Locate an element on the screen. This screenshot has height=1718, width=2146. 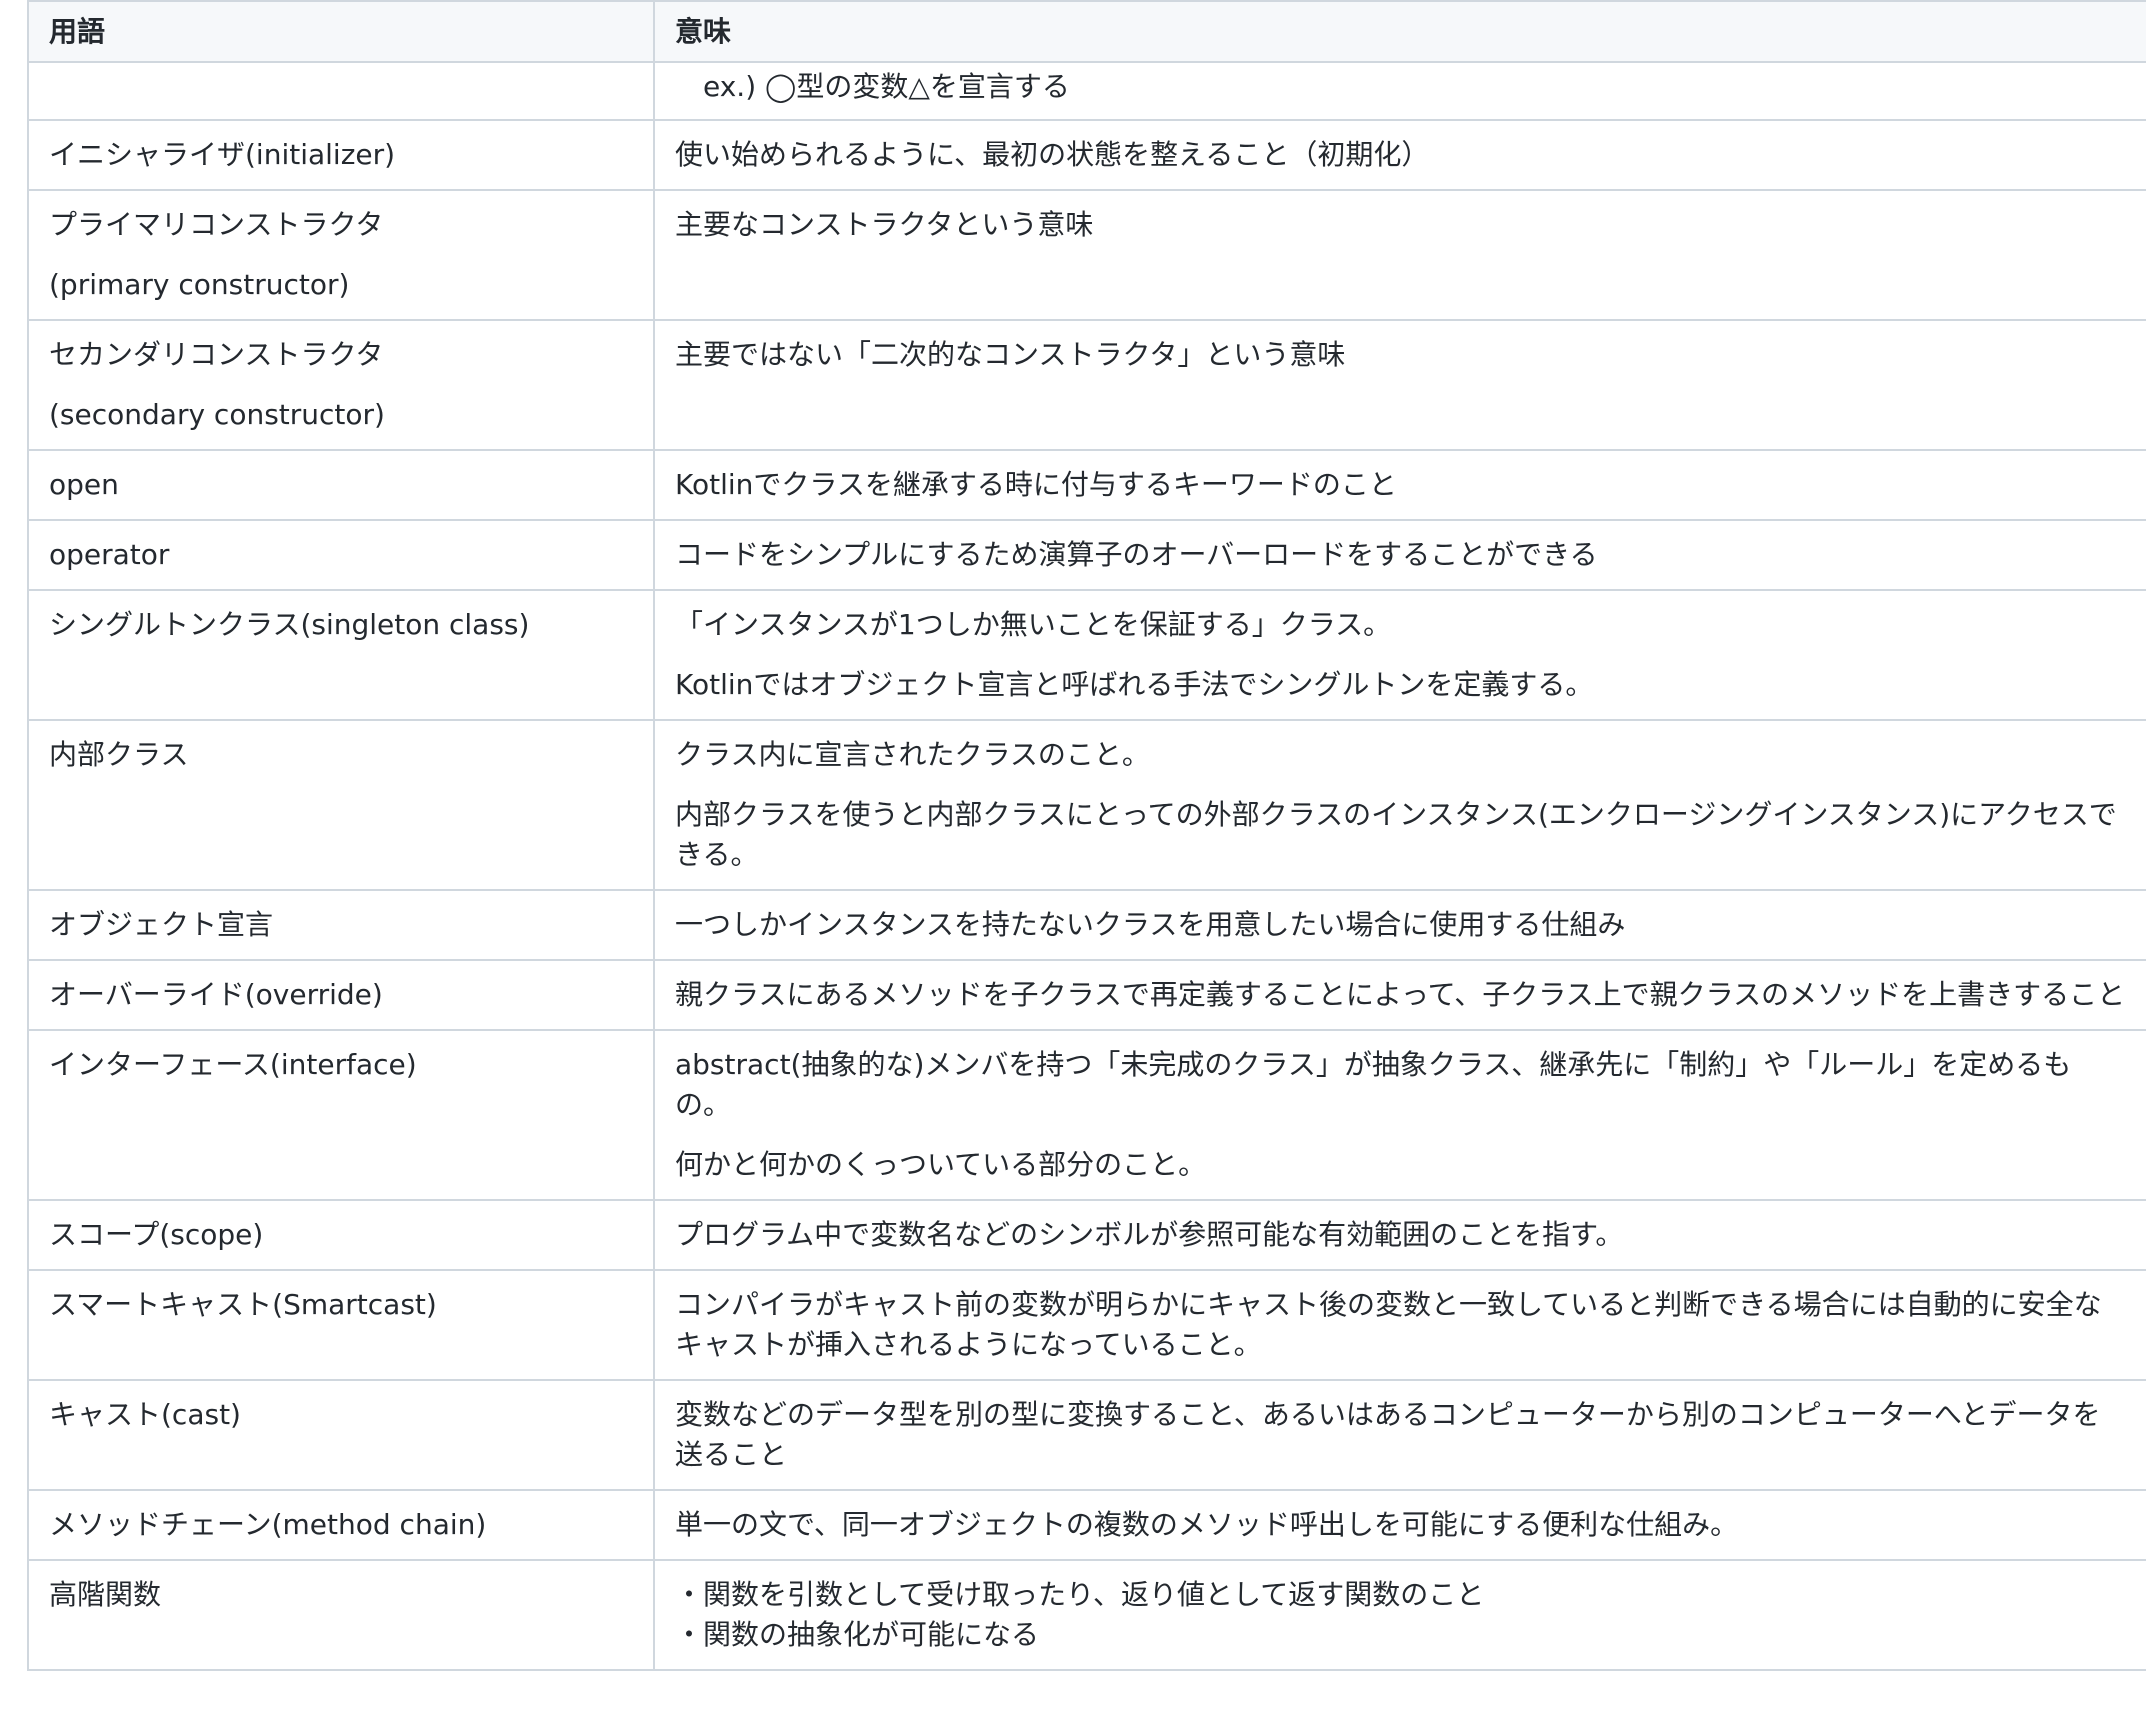
meaning-cell: 単一の文で、同一オブジェクトの複数のメソッド呼出しを可能にする便利な仕組み。 is located at coordinates (1399, 1525).